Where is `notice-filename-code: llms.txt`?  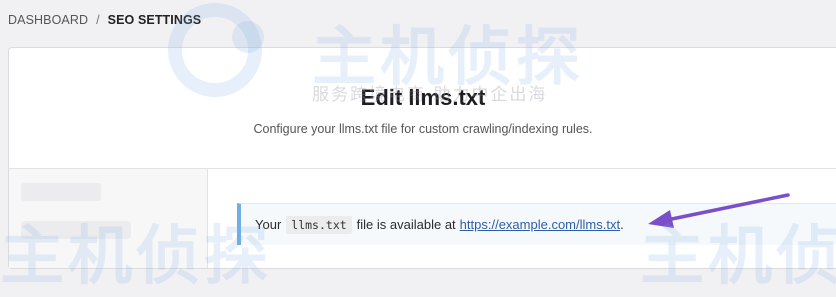
notice-filename-code: llms.txt is located at coordinates (319, 224).